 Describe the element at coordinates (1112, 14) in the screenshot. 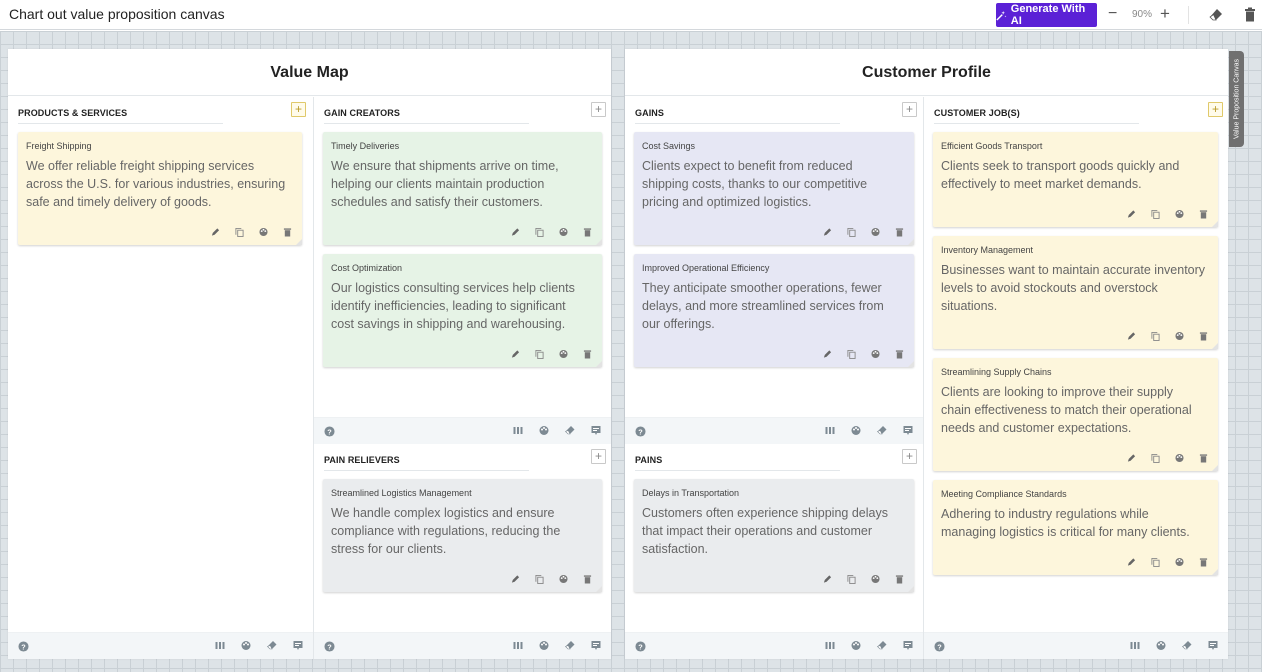

I see `zoom-out-button: −` at that location.